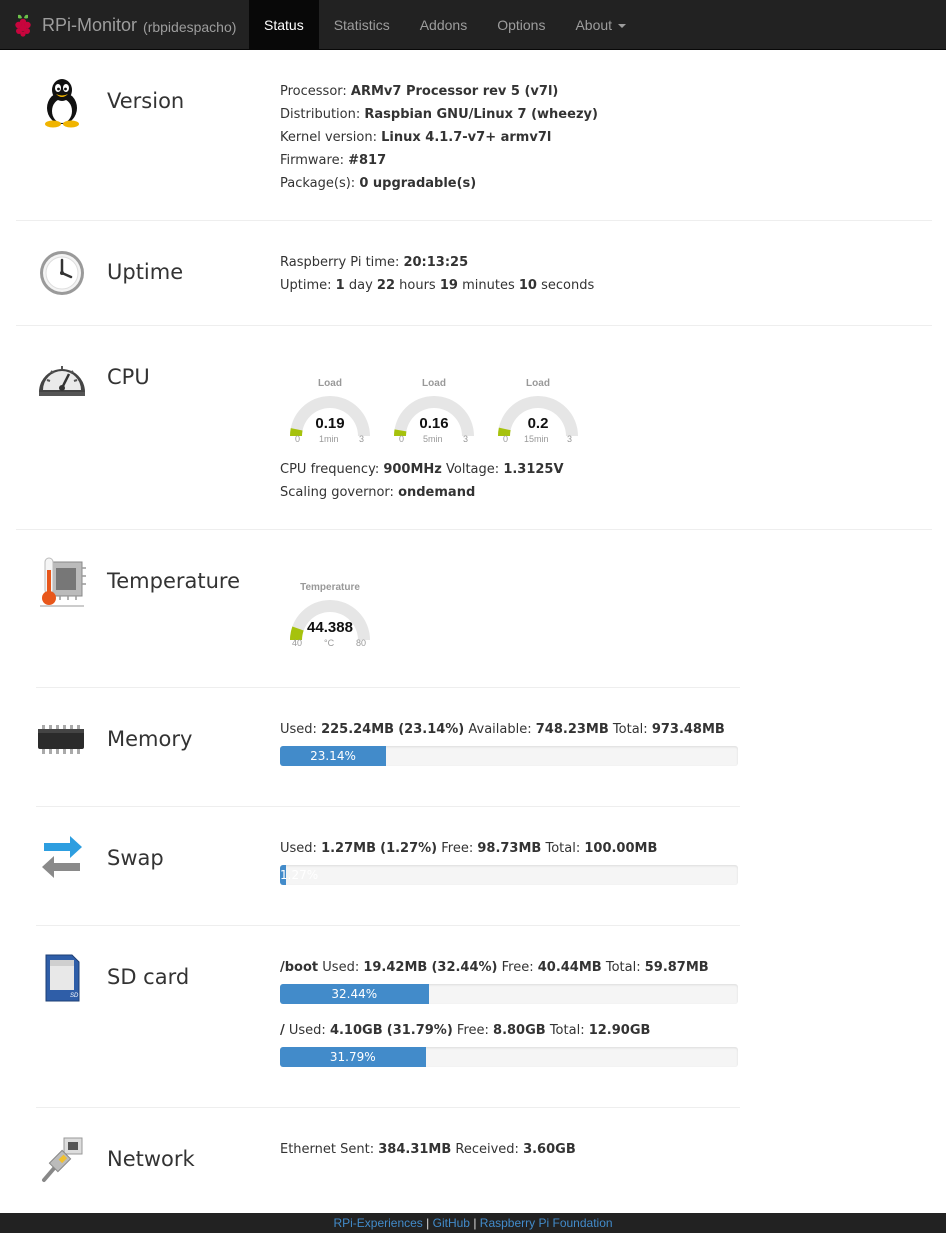 This screenshot has height=1233, width=946. I want to click on packages-row: Package(s): 0 upgradable(s), so click(378, 183).